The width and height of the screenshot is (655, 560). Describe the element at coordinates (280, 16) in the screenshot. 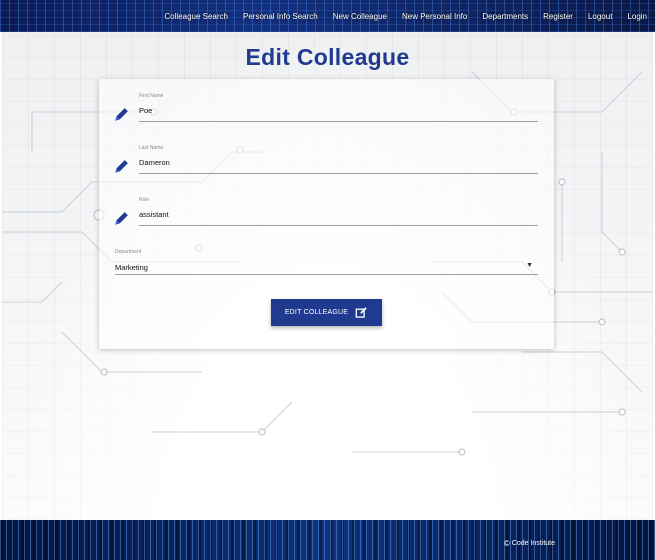

I see `nav-personal-info-search: Personal Info Search` at that location.